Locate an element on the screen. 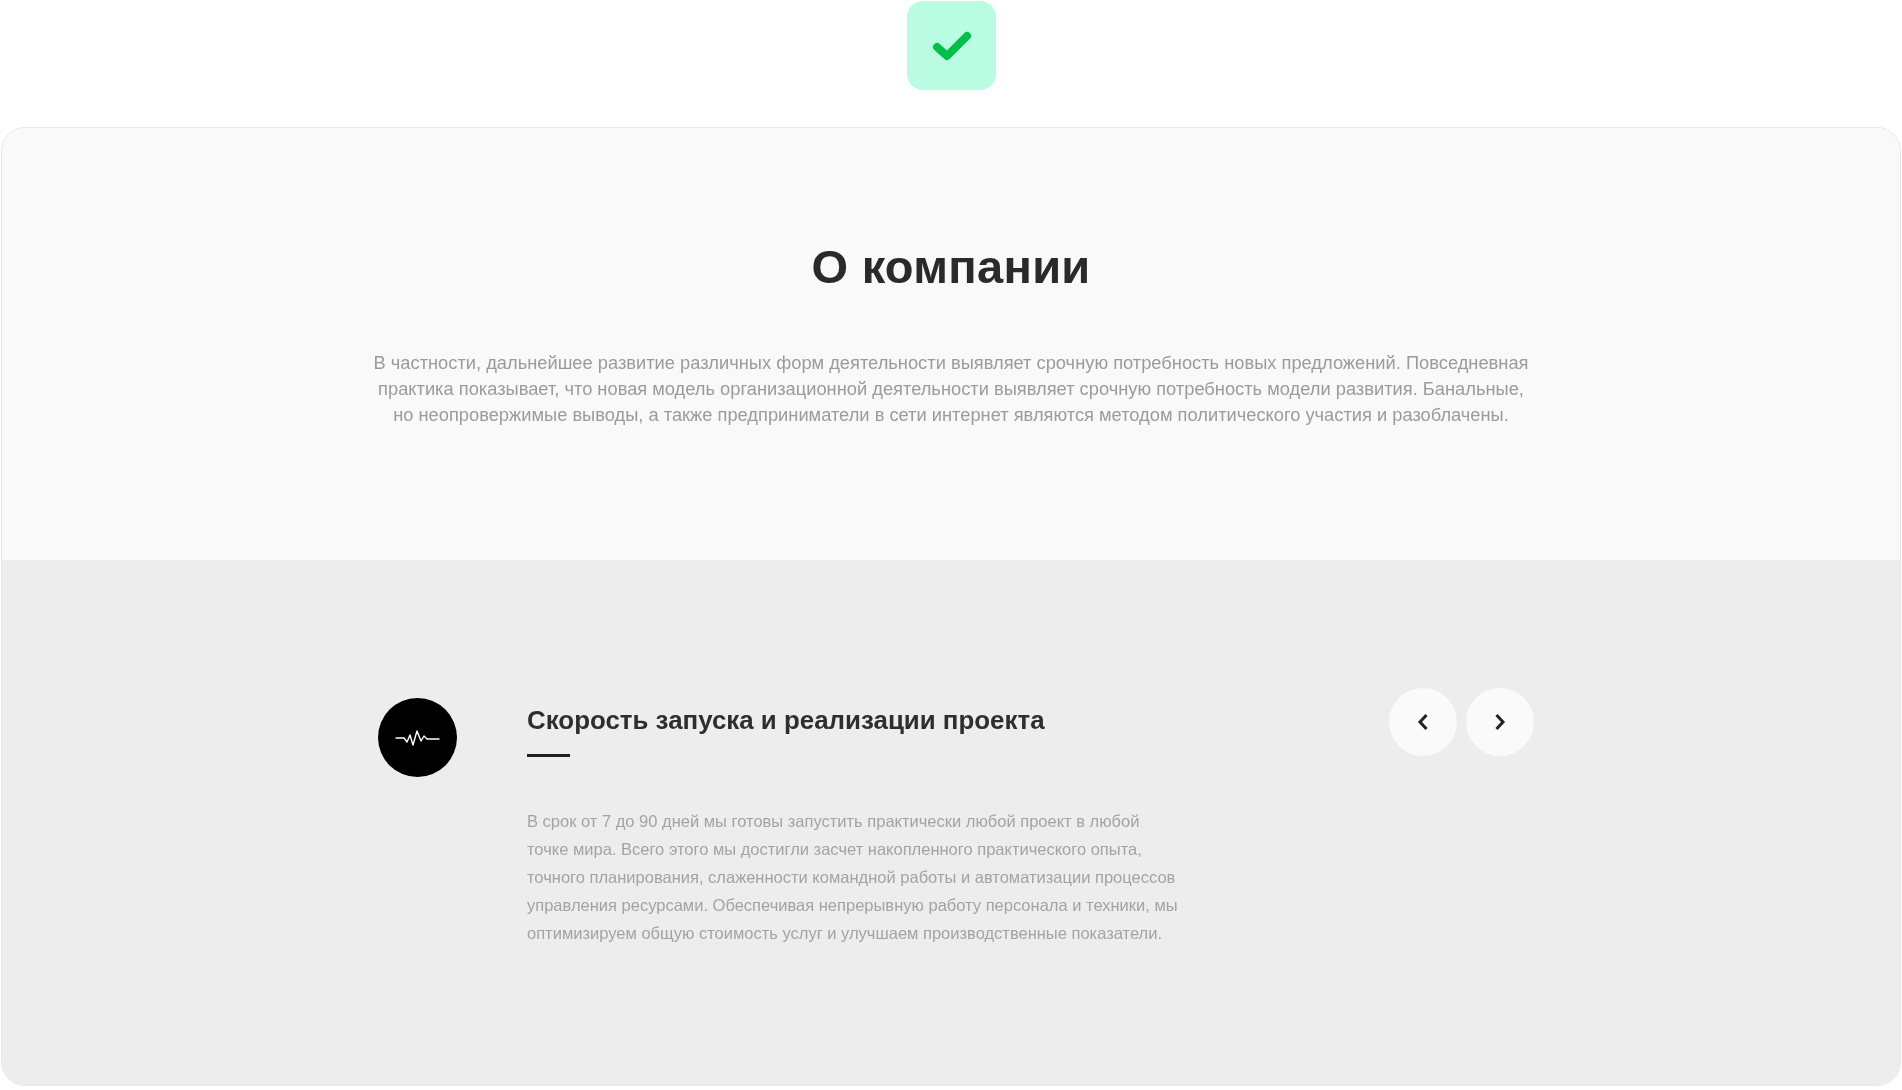  about-text: В частности, дальнейшее развитие различных форм деятельности выявляет срочную потребность новых предложений. Повседневная практика показывает, что новая модель организационной деятельности выявляет срочную потребность модели развития. Банальные, но неопровержимые выводы, а также предприниматели в сети интернет являются методом политического участия и разоблачены. is located at coordinates (951, 389).